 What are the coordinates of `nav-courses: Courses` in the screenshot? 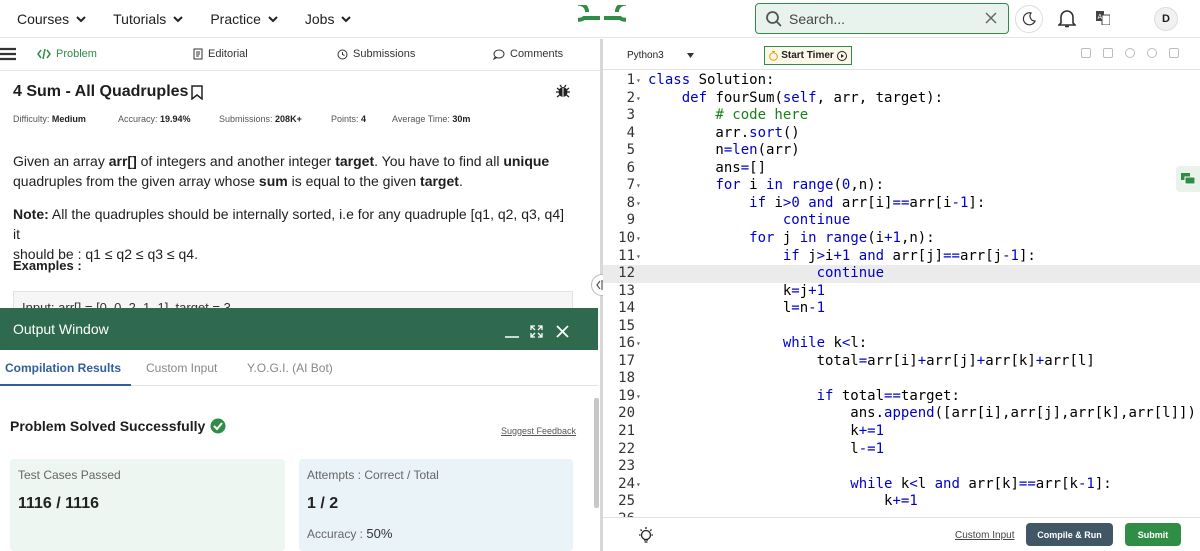 It's located at (52, 19).